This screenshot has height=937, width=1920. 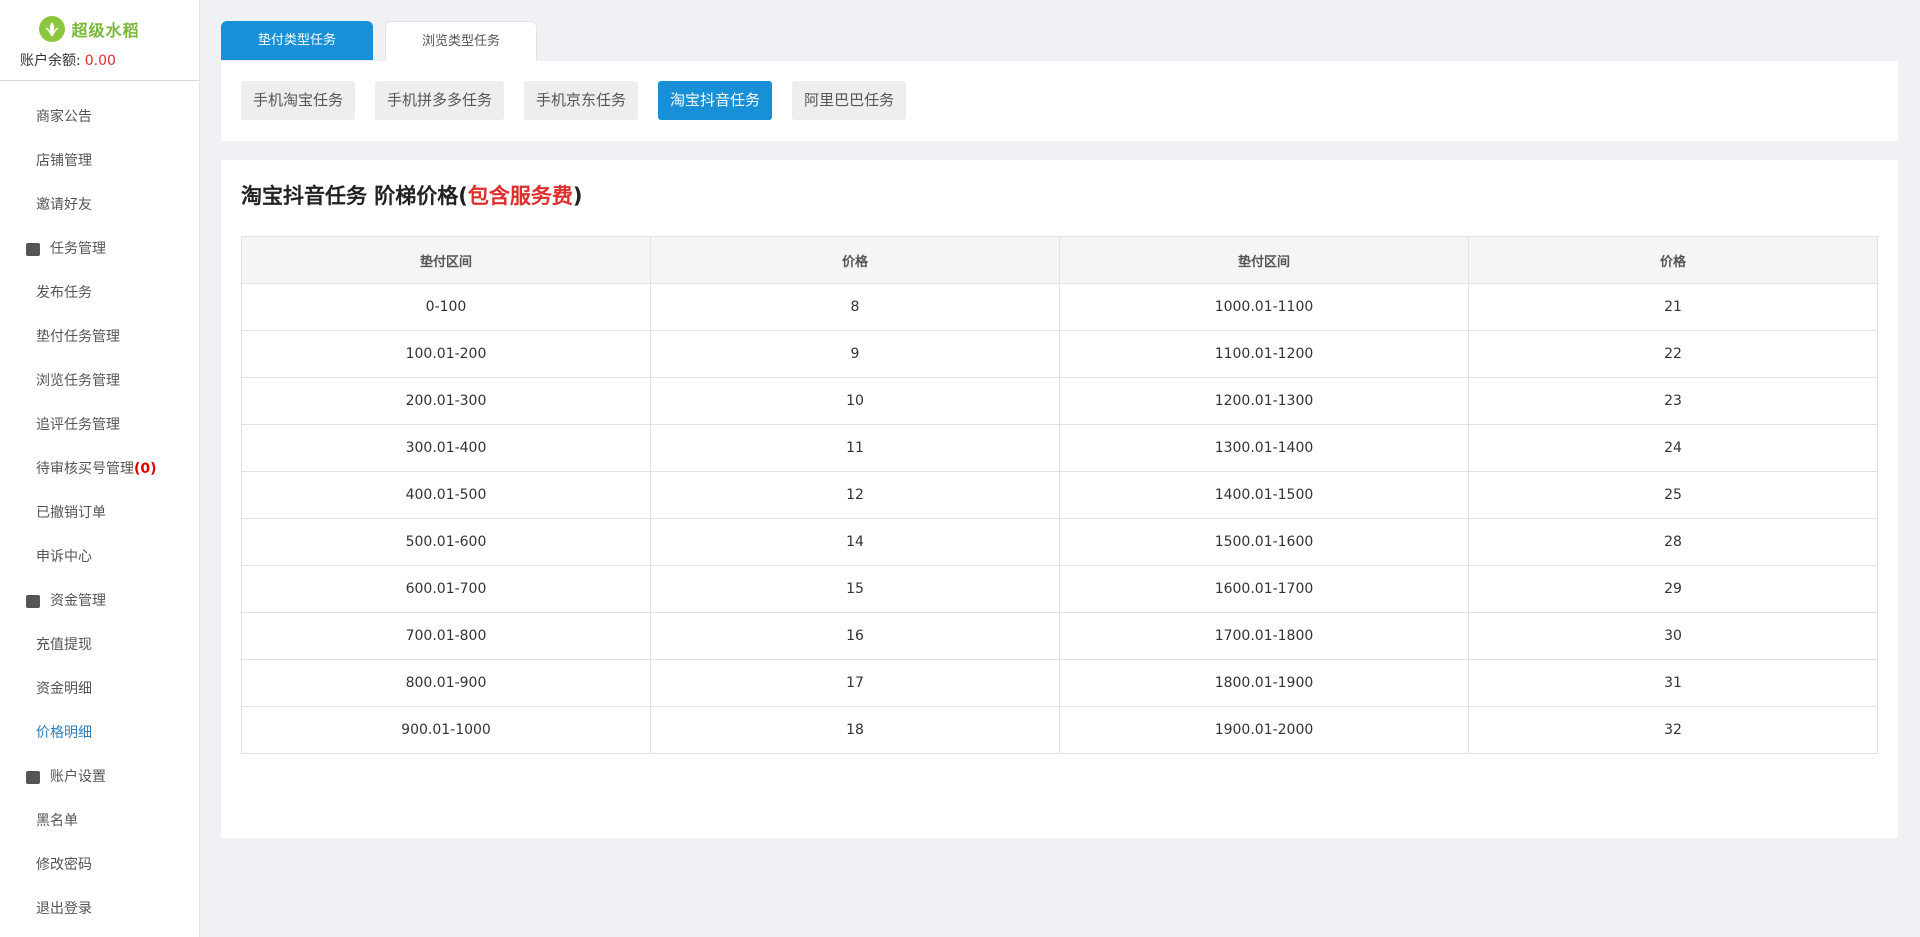 What do you see at coordinates (145, 469) in the screenshot?
I see `pending-count-badge: (0)` at bounding box center [145, 469].